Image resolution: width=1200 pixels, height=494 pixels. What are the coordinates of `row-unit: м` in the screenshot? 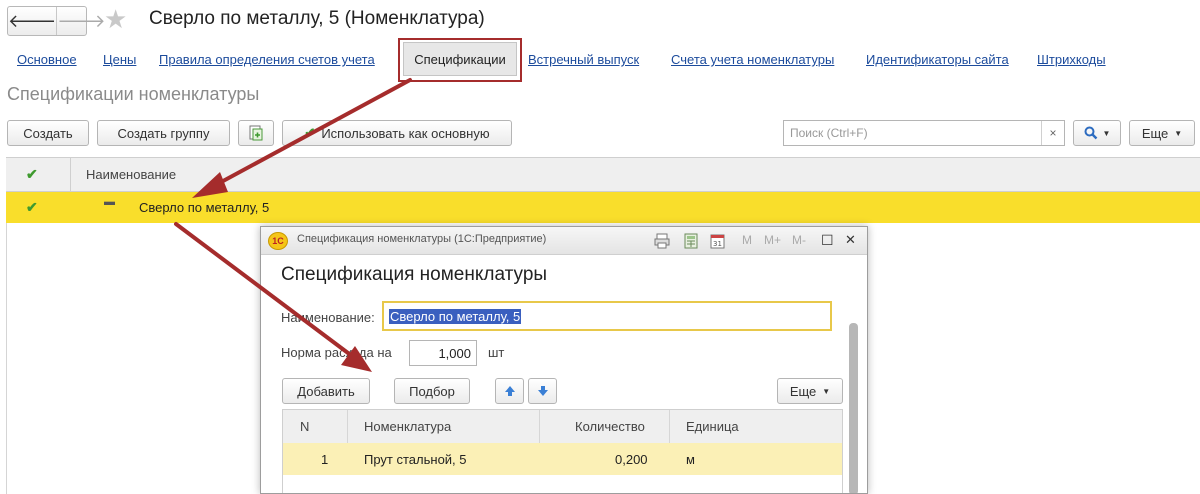 It's located at (690, 459).